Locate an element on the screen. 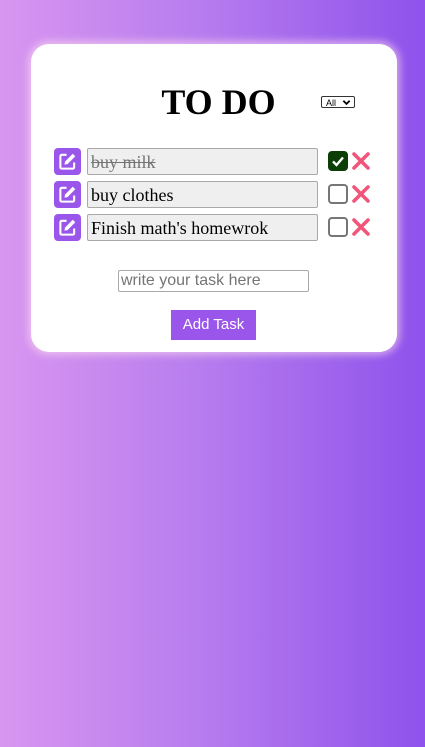  add-task-button: Add Task is located at coordinates (213, 325).